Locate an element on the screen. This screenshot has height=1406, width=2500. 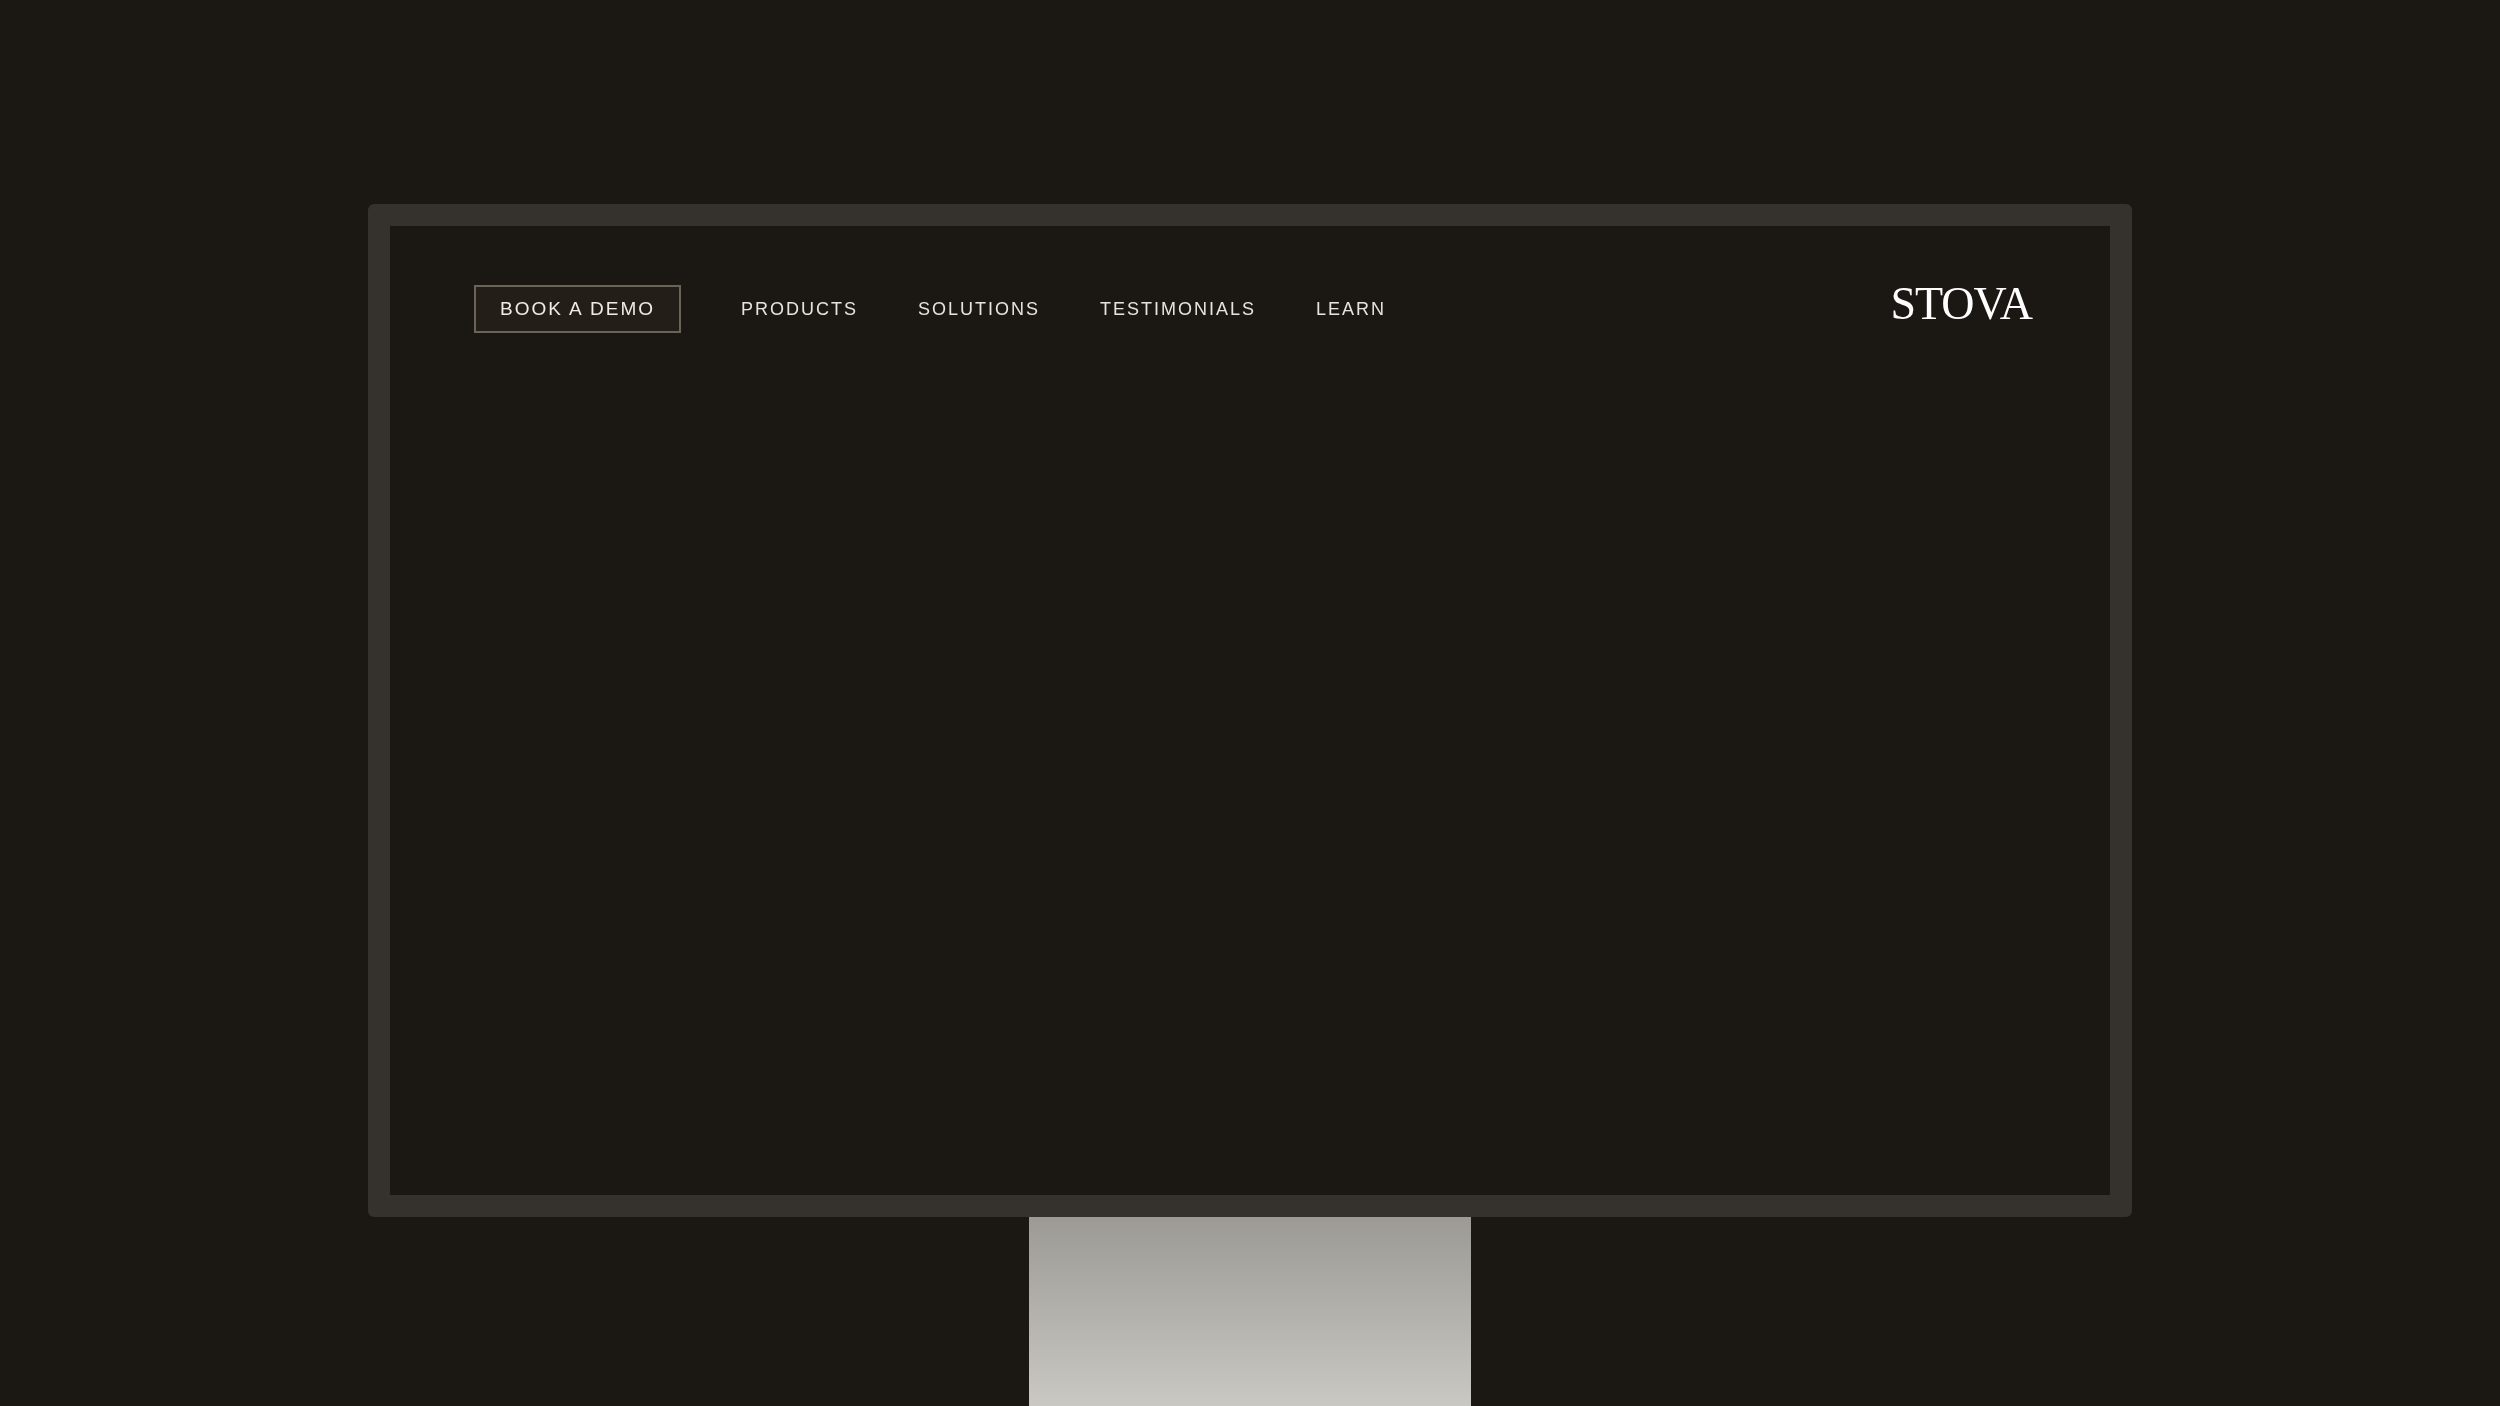
nav-link: LEARN is located at coordinates (1351, 309).